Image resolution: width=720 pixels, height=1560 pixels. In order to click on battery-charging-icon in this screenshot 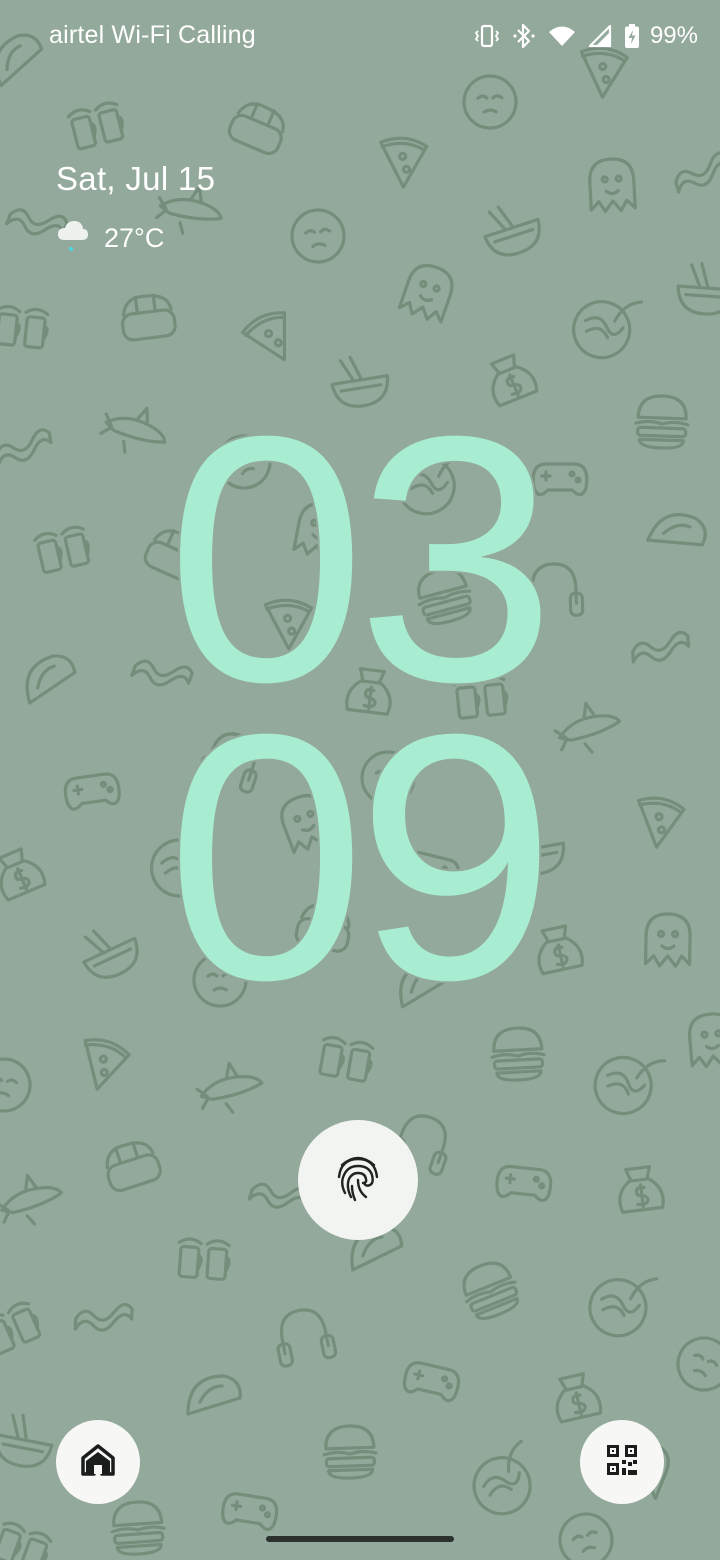, I will do `click(632, 36)`.